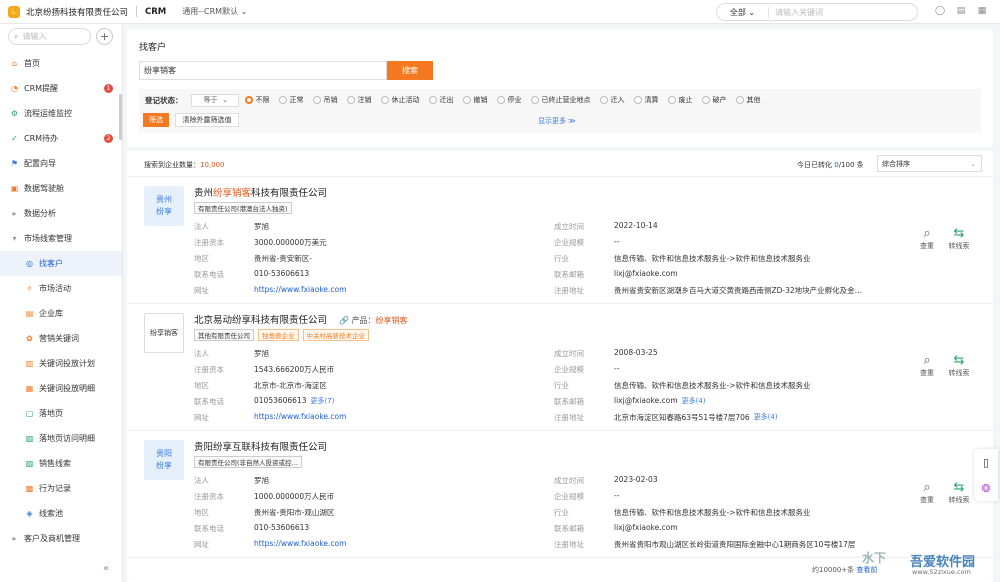 The image size is (1000, 582). Describe the element at coordinates (264, 401) in the screenshot. I see `field-phone: 联系电话 01053606613 更多(7)` at that location.